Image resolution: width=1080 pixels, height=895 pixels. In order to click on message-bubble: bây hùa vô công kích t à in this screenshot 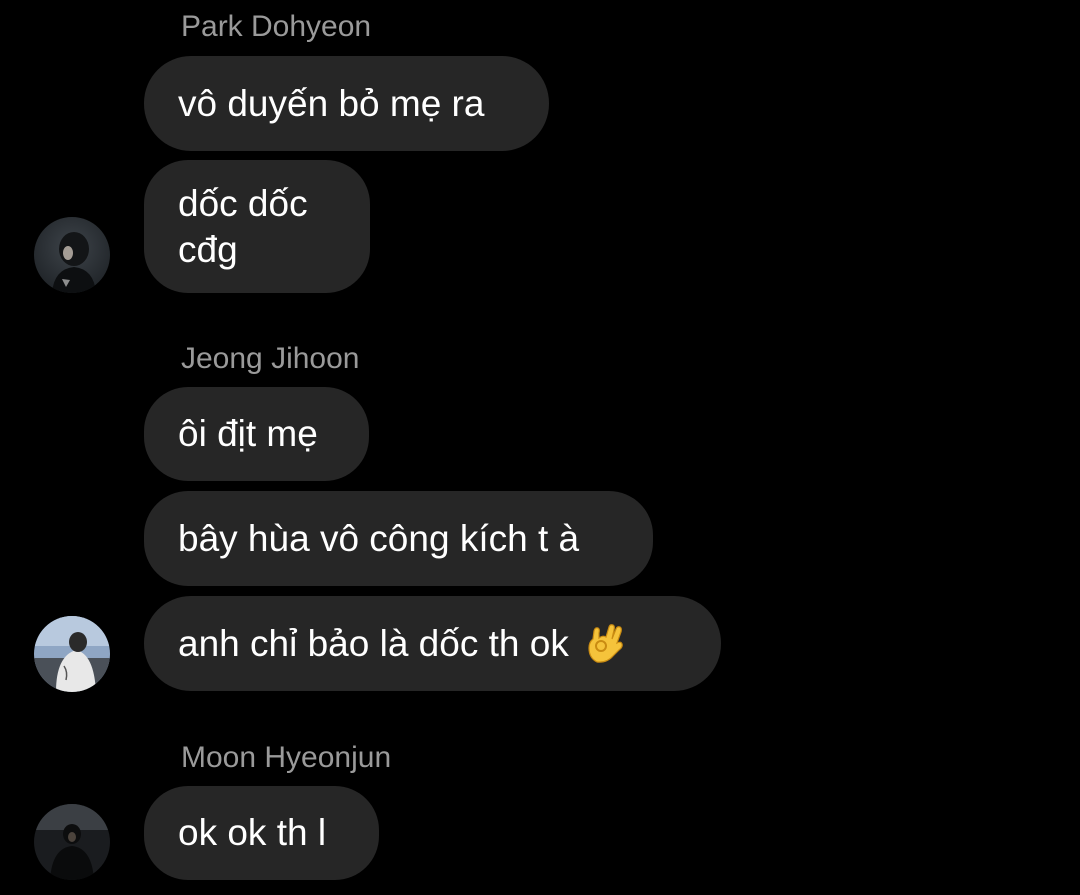, I will do `click(398, 538)`.